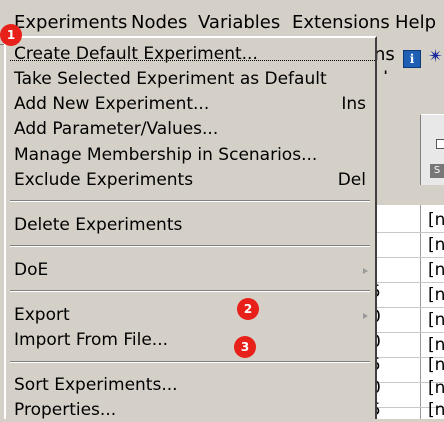 The width and height of the screenshot is (444, 422). Describe the element at coordinates (159, 23) in the screenshot. I see `menu-nodes: Nodes` at that location.